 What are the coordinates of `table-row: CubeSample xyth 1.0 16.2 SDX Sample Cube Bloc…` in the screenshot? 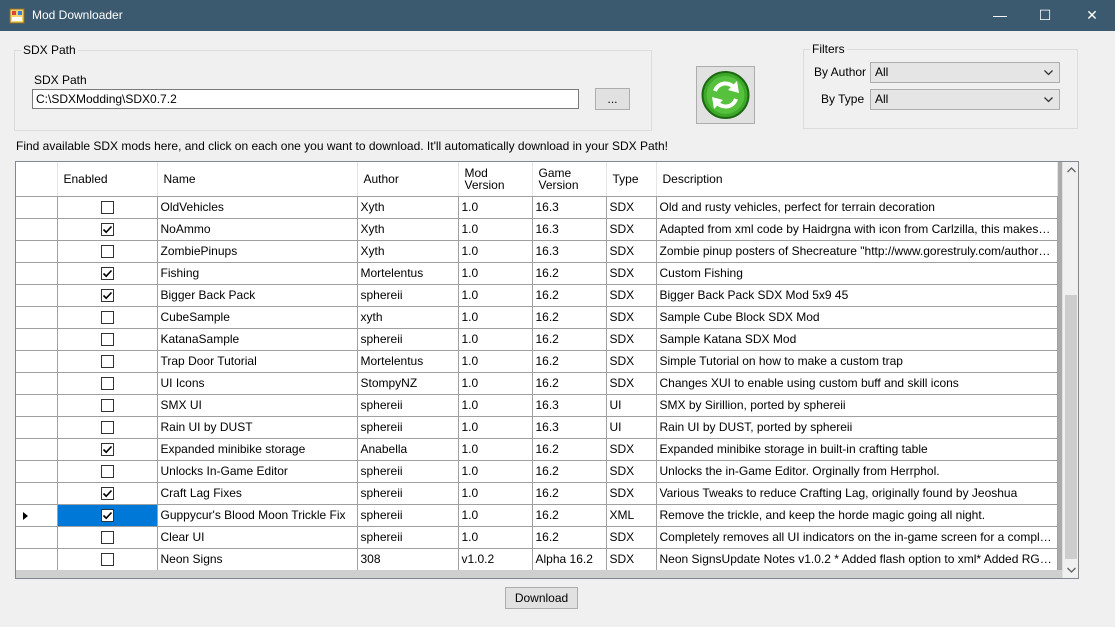 It's located at (537, 317).